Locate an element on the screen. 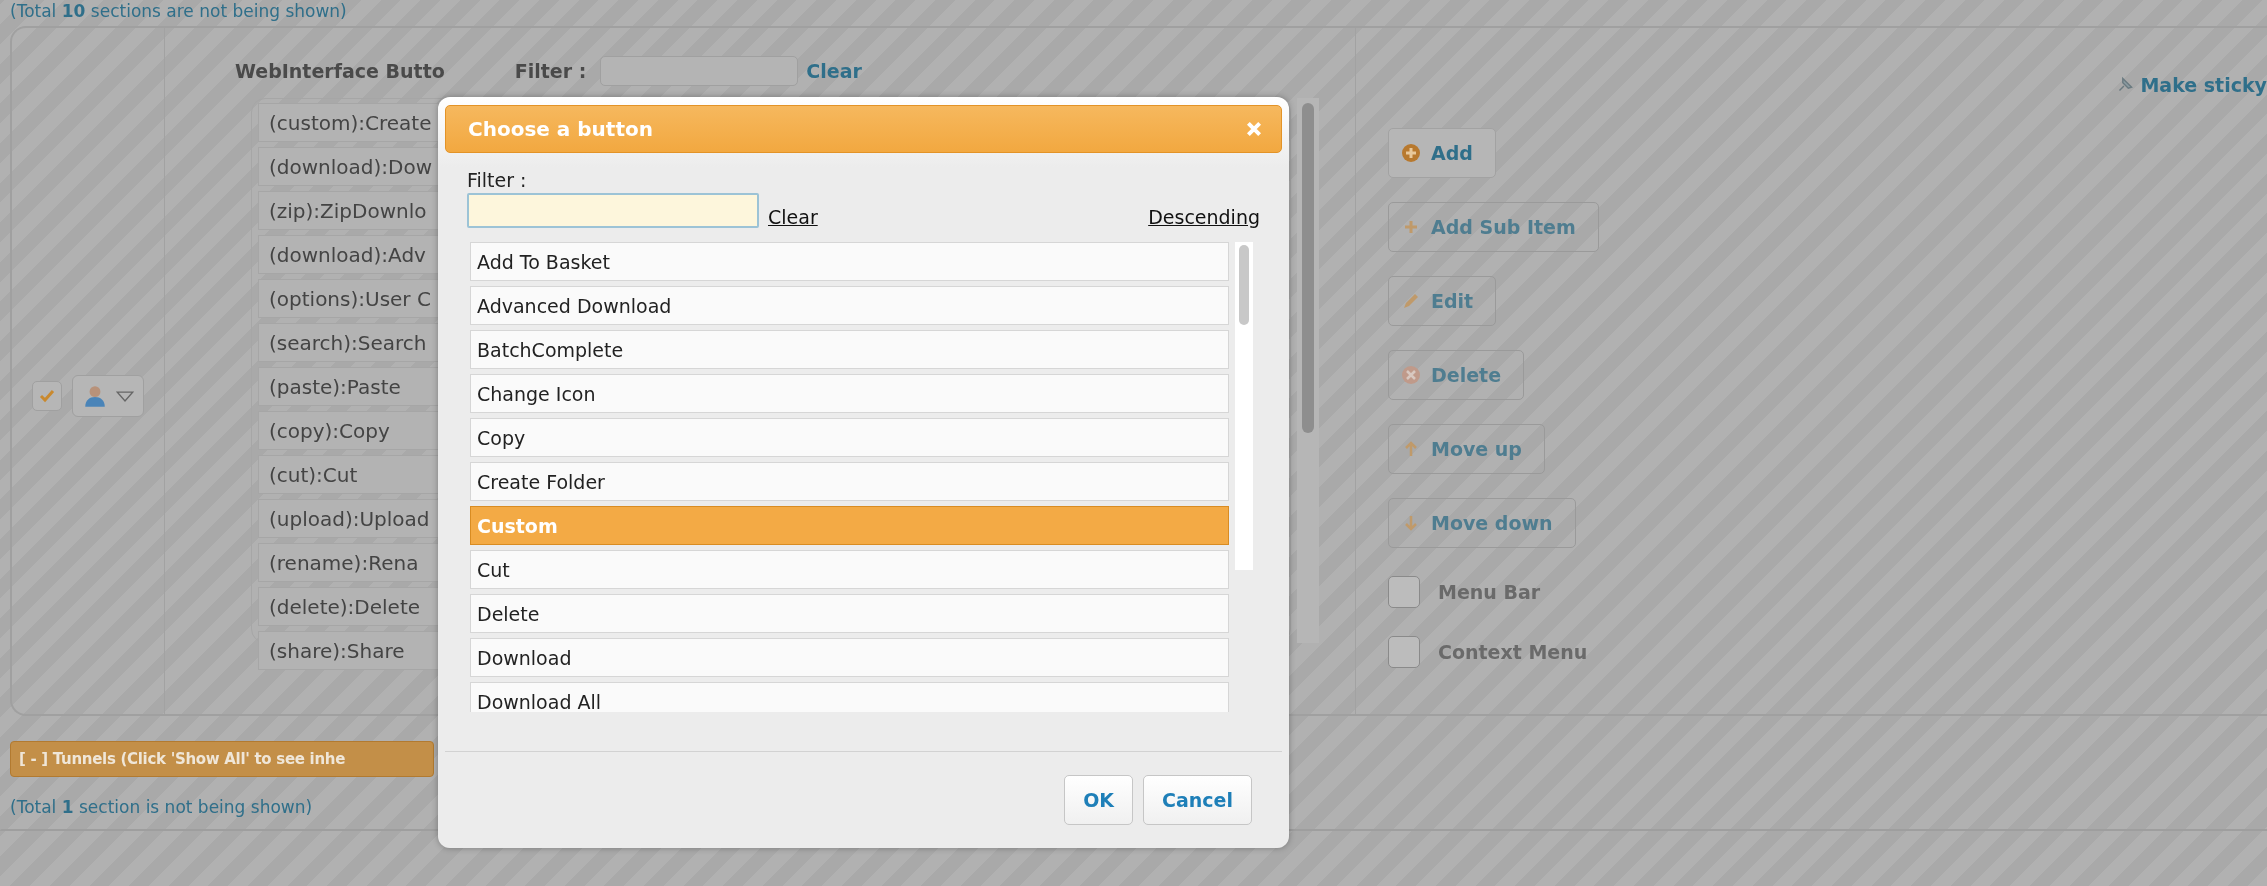 The height and width of the screenshot is (886, 2267). user-dropdown is located at coordinates (108, 396).